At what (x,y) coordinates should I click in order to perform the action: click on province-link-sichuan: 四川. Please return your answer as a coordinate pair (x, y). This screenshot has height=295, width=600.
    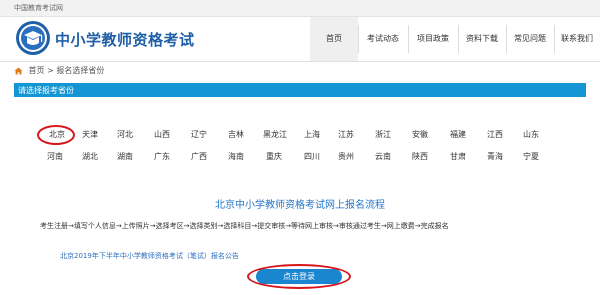
    Looking at the image, I should click on (312, 157).